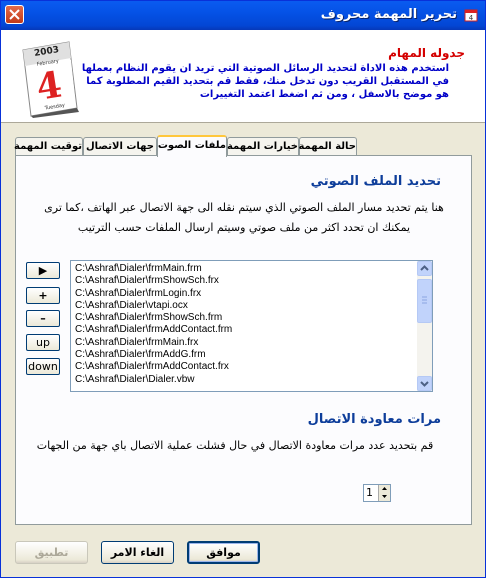  What do you see at coordinates (251, 294) in the screenshot?
I see `list-item: C:\Ashraf\Dialer\frmLogin.frx` at bounding box center [251, 294].